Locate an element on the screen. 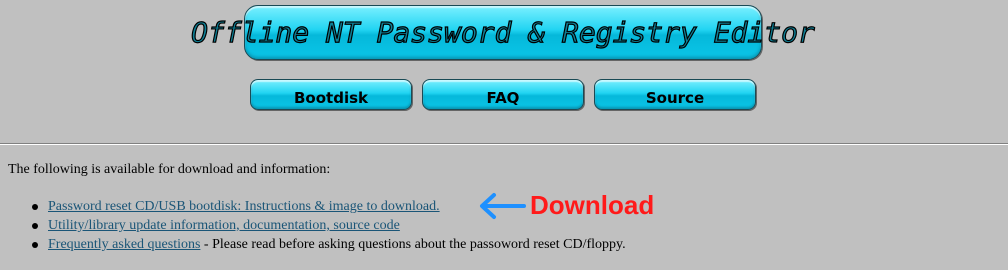 Image resolution: width=1008 pixels, height=270 pixels. download-annotation: Download is located at coordinates (566, 205).